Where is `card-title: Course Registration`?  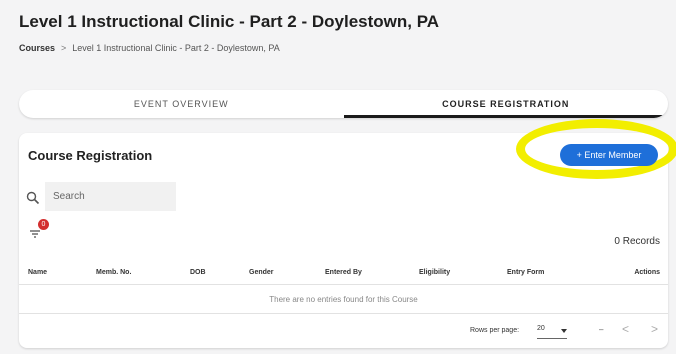
card-title: Course Registration is located at coordinates (90, 155).